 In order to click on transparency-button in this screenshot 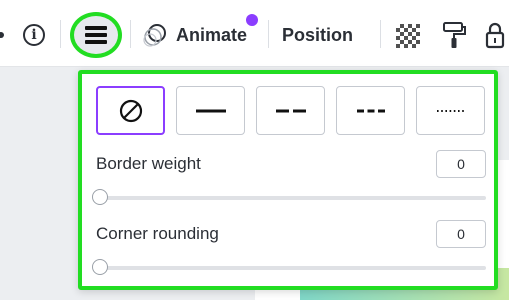, I will do `click(408, 36)`.